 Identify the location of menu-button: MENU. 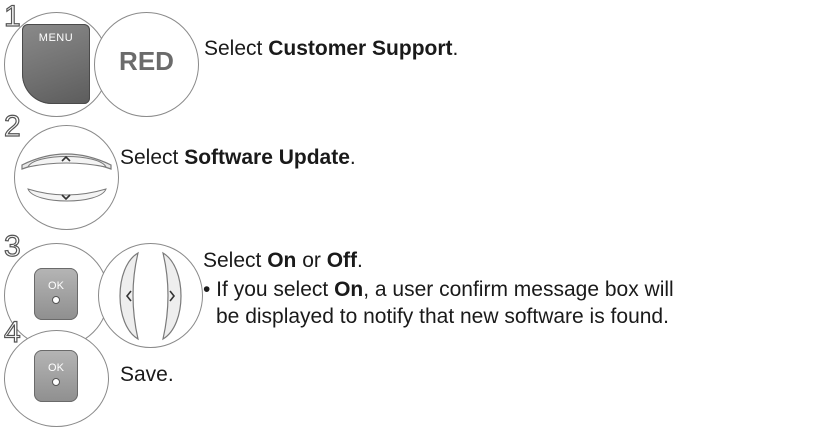
(56, 64).